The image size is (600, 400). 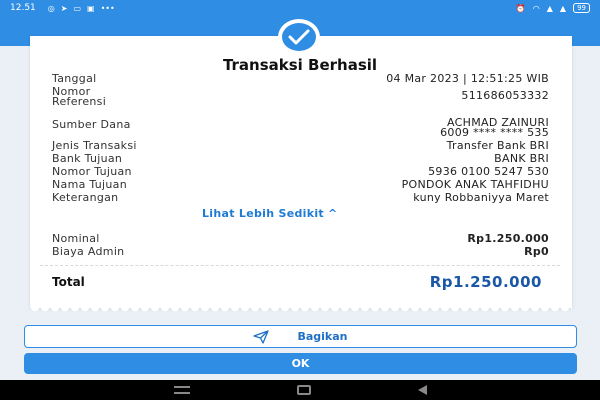 I want to click on success-check-icon, so click(x=299, y=37).